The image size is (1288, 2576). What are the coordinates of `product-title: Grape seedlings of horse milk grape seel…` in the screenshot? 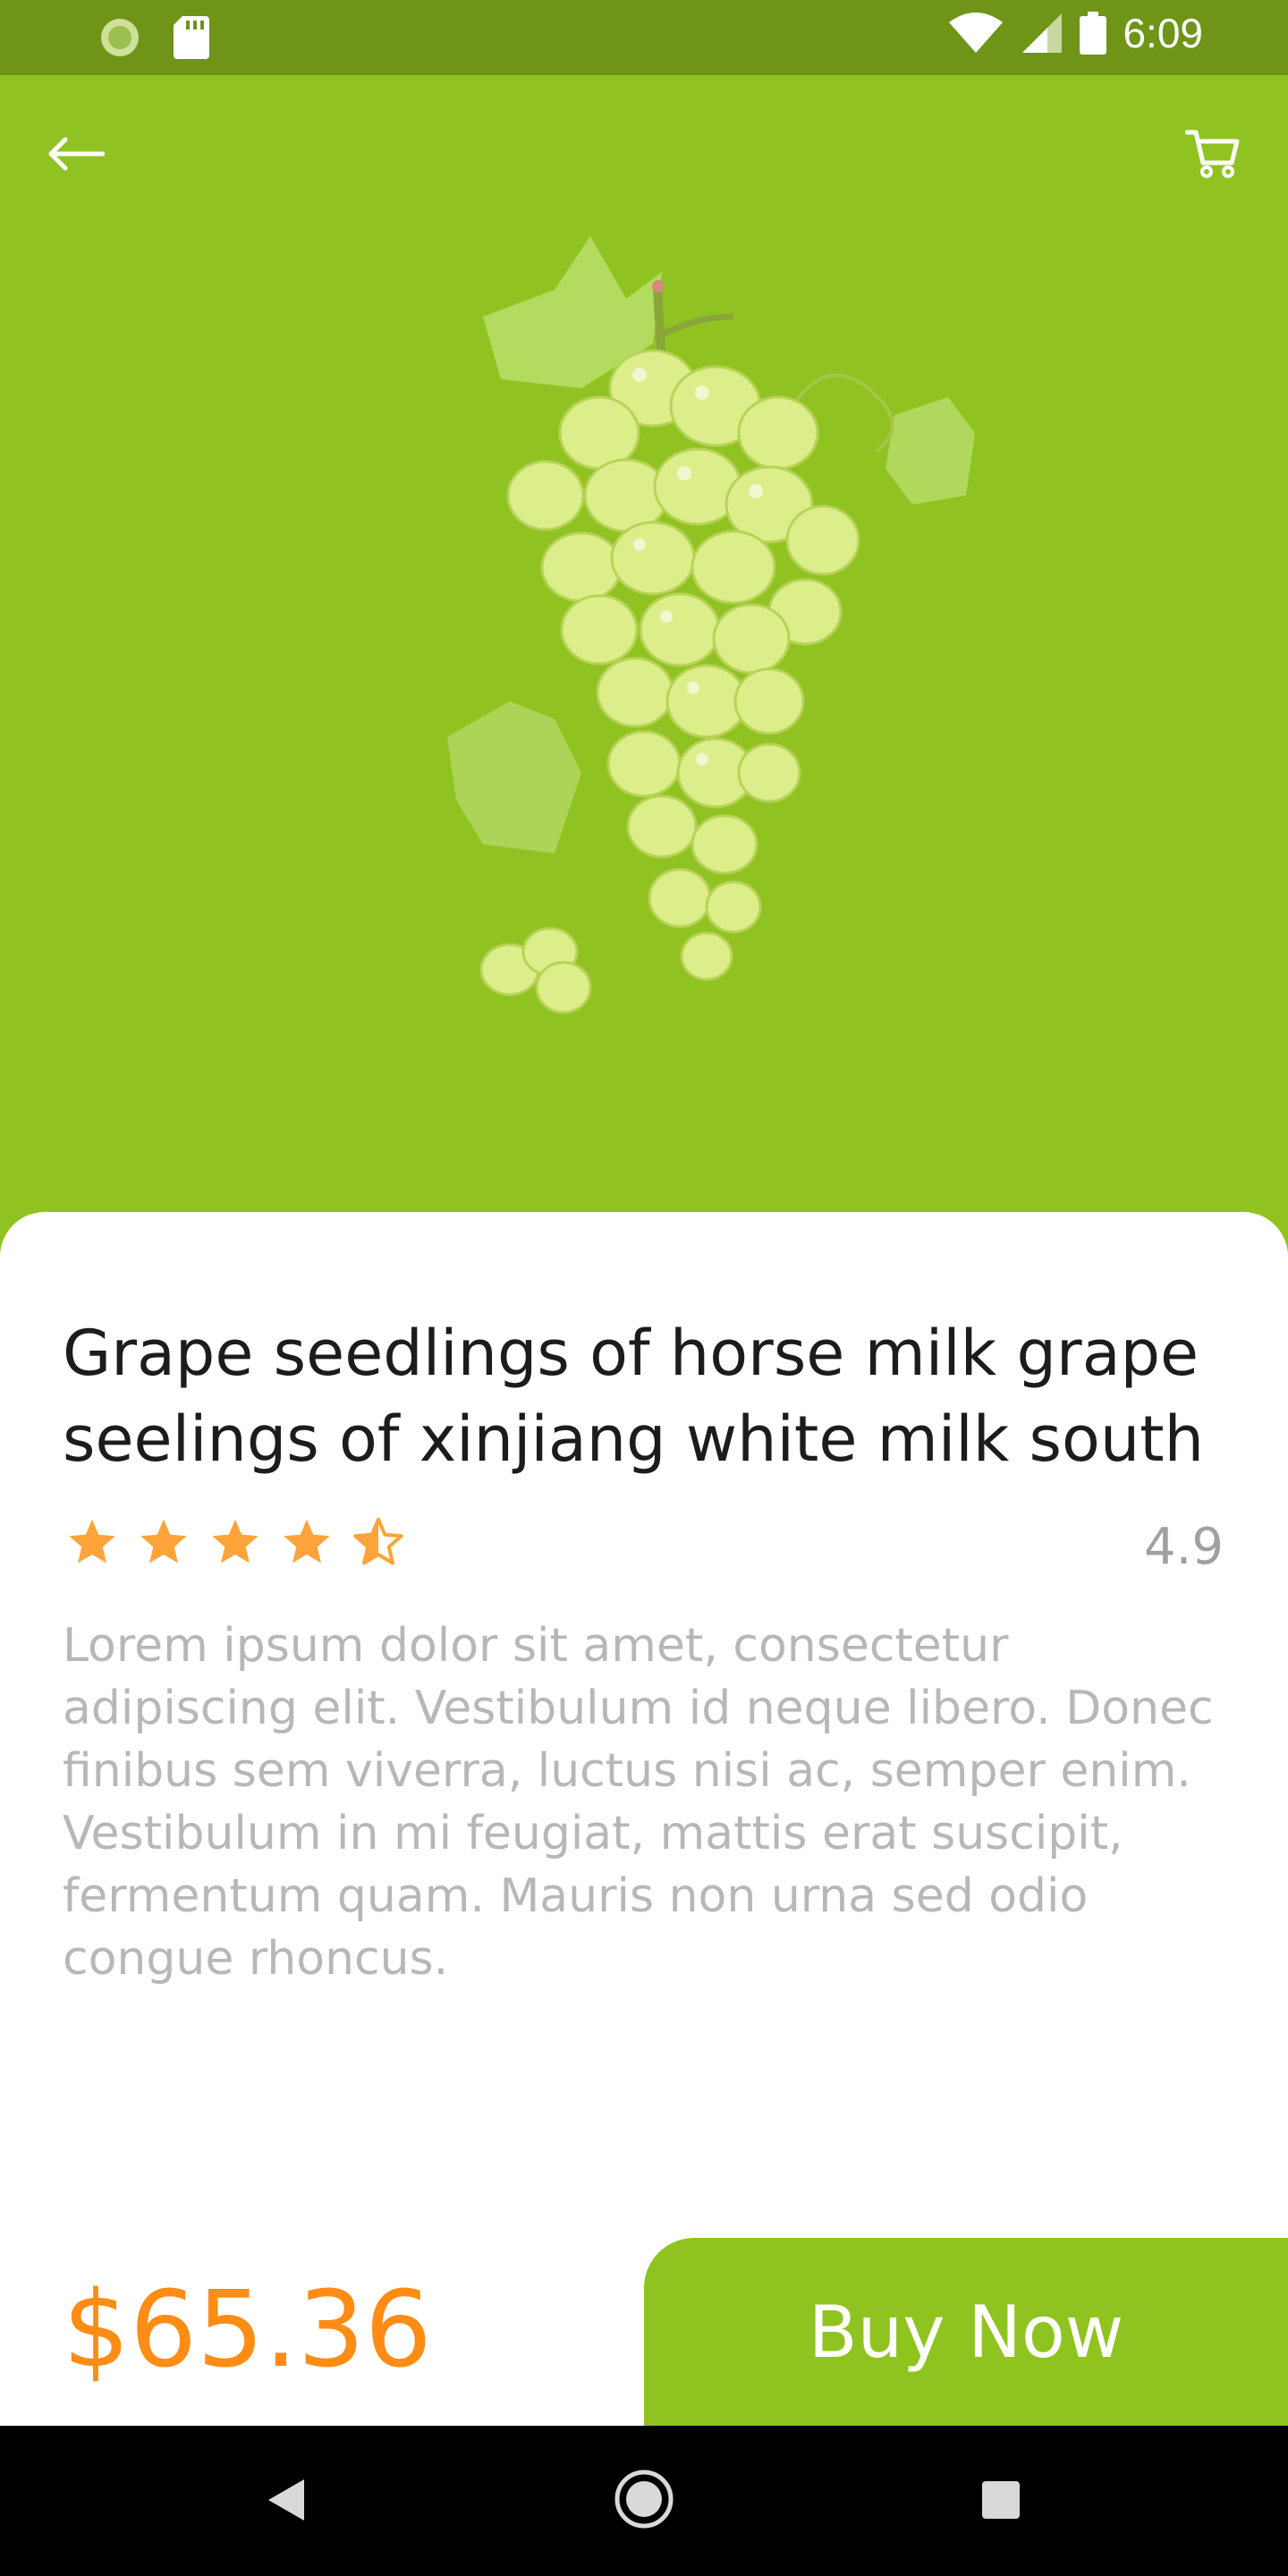 It's located at (633, 1396).